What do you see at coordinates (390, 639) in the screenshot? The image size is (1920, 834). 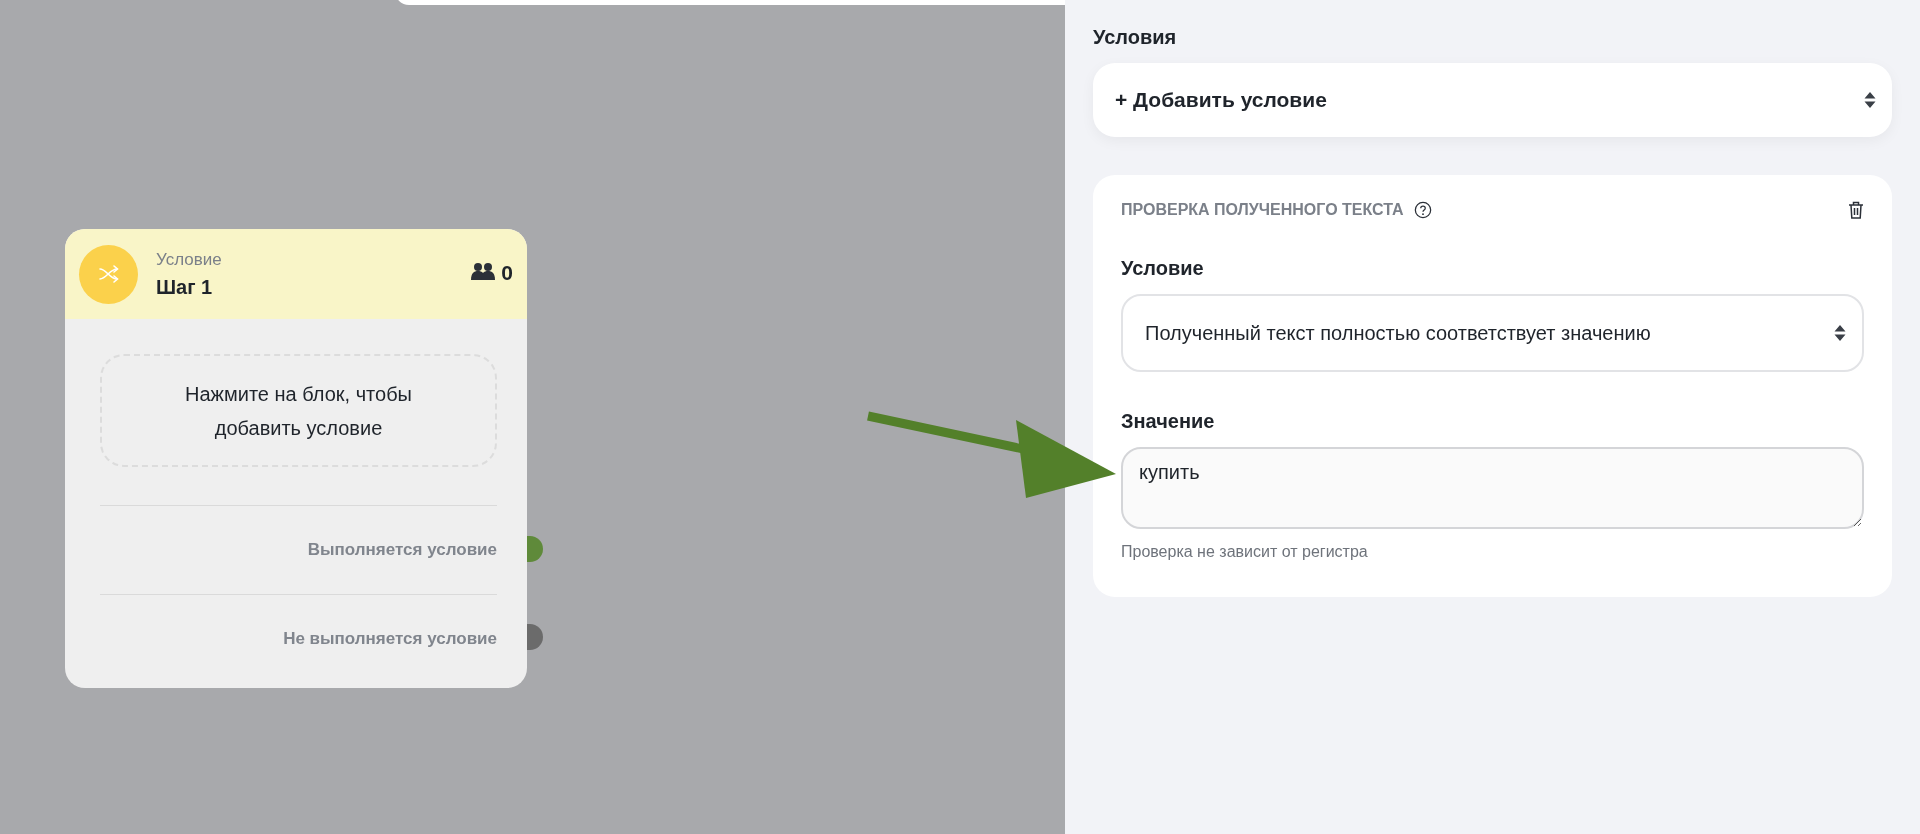 I see `output-label: Не выполняется условие` at bounding box center [390, 639].